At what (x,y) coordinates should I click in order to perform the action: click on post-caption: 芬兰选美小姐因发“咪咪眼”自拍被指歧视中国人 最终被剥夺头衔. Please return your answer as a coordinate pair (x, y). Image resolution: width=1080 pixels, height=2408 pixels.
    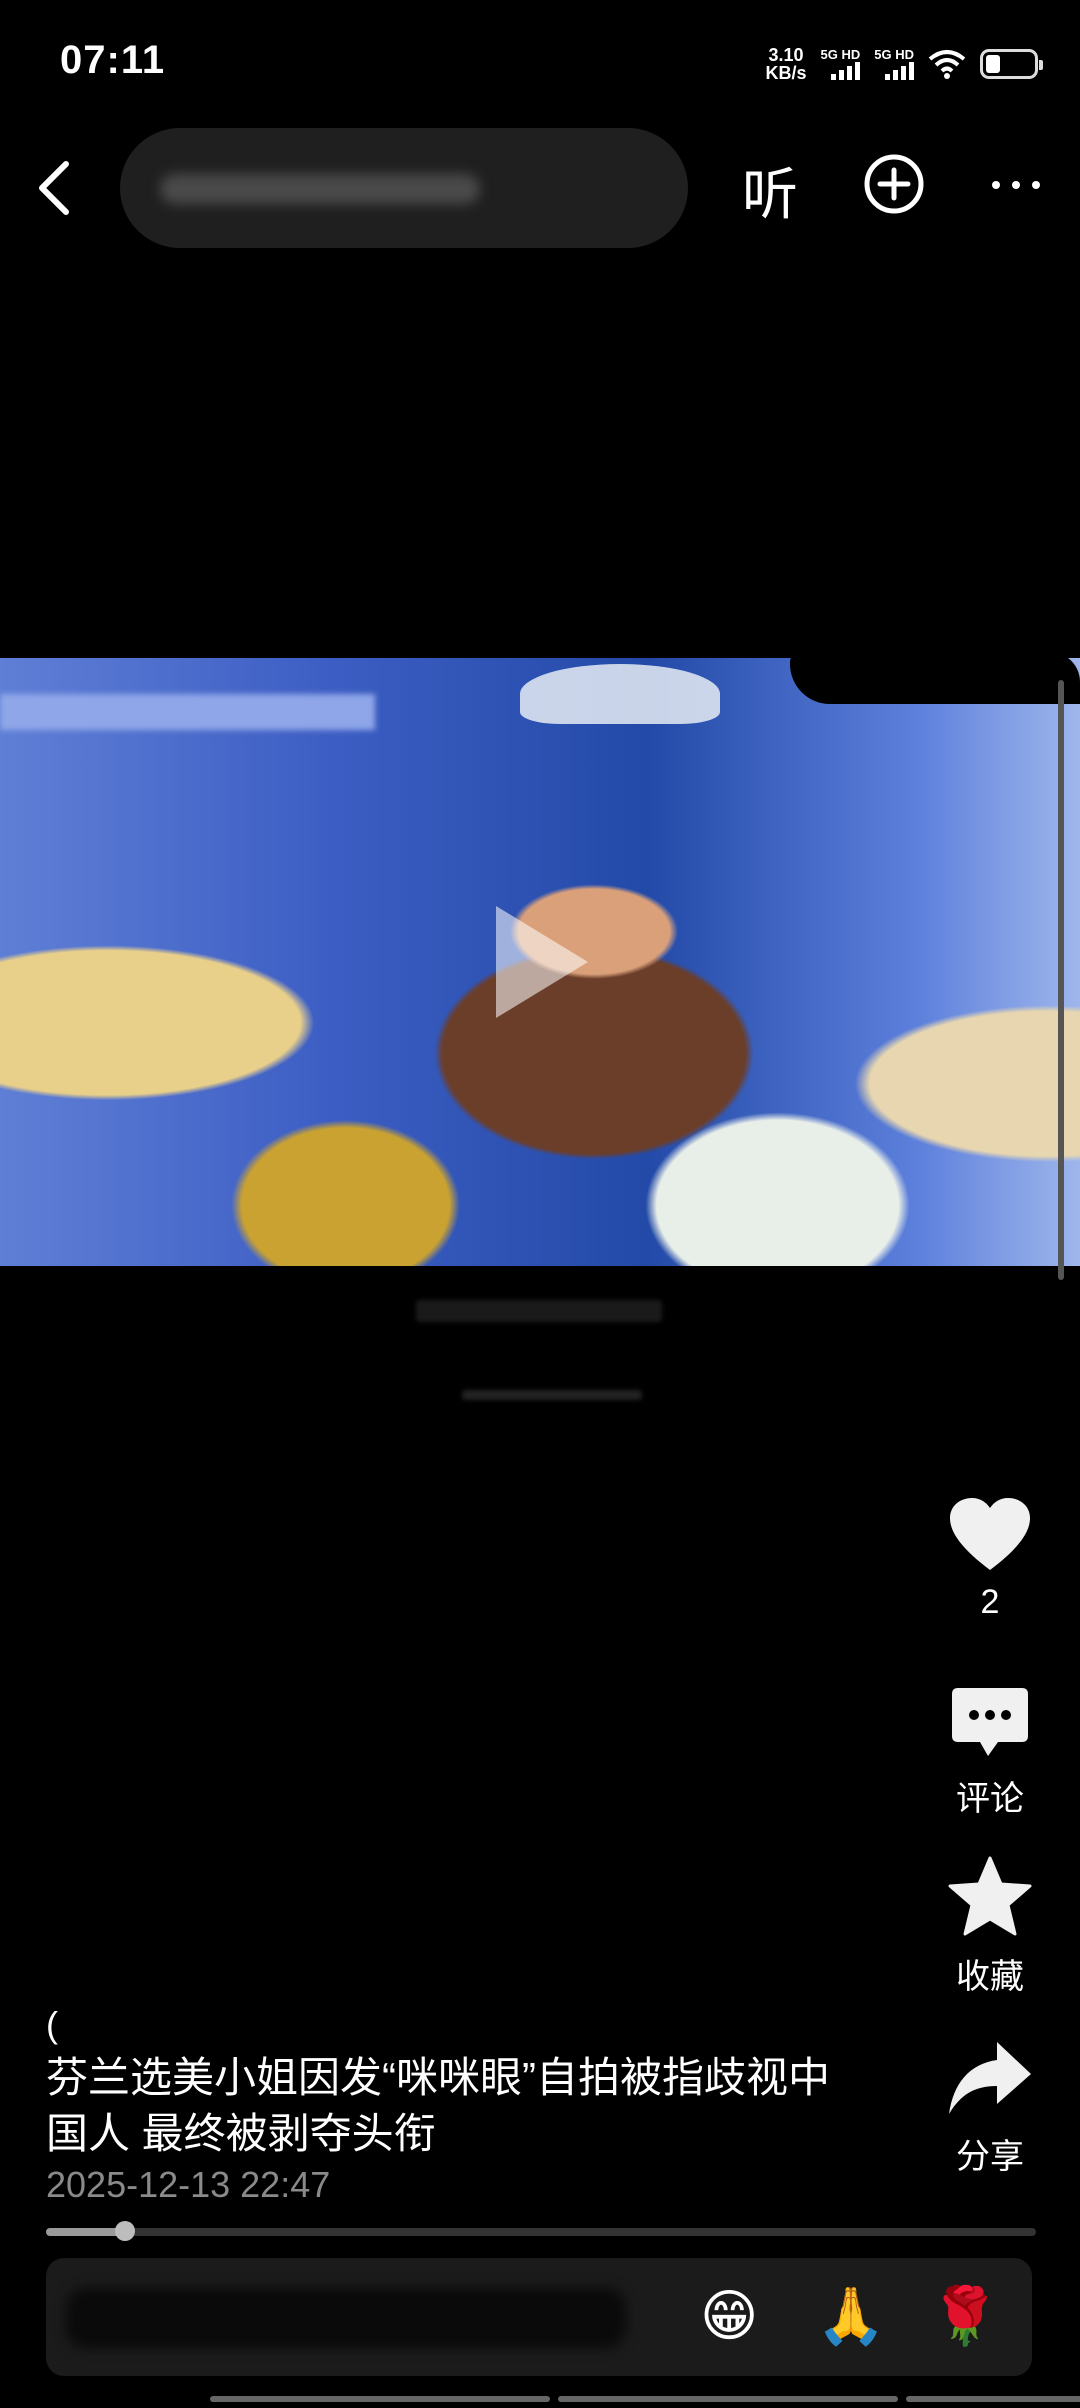
    Looking at the image, I should click on (438, 2105).